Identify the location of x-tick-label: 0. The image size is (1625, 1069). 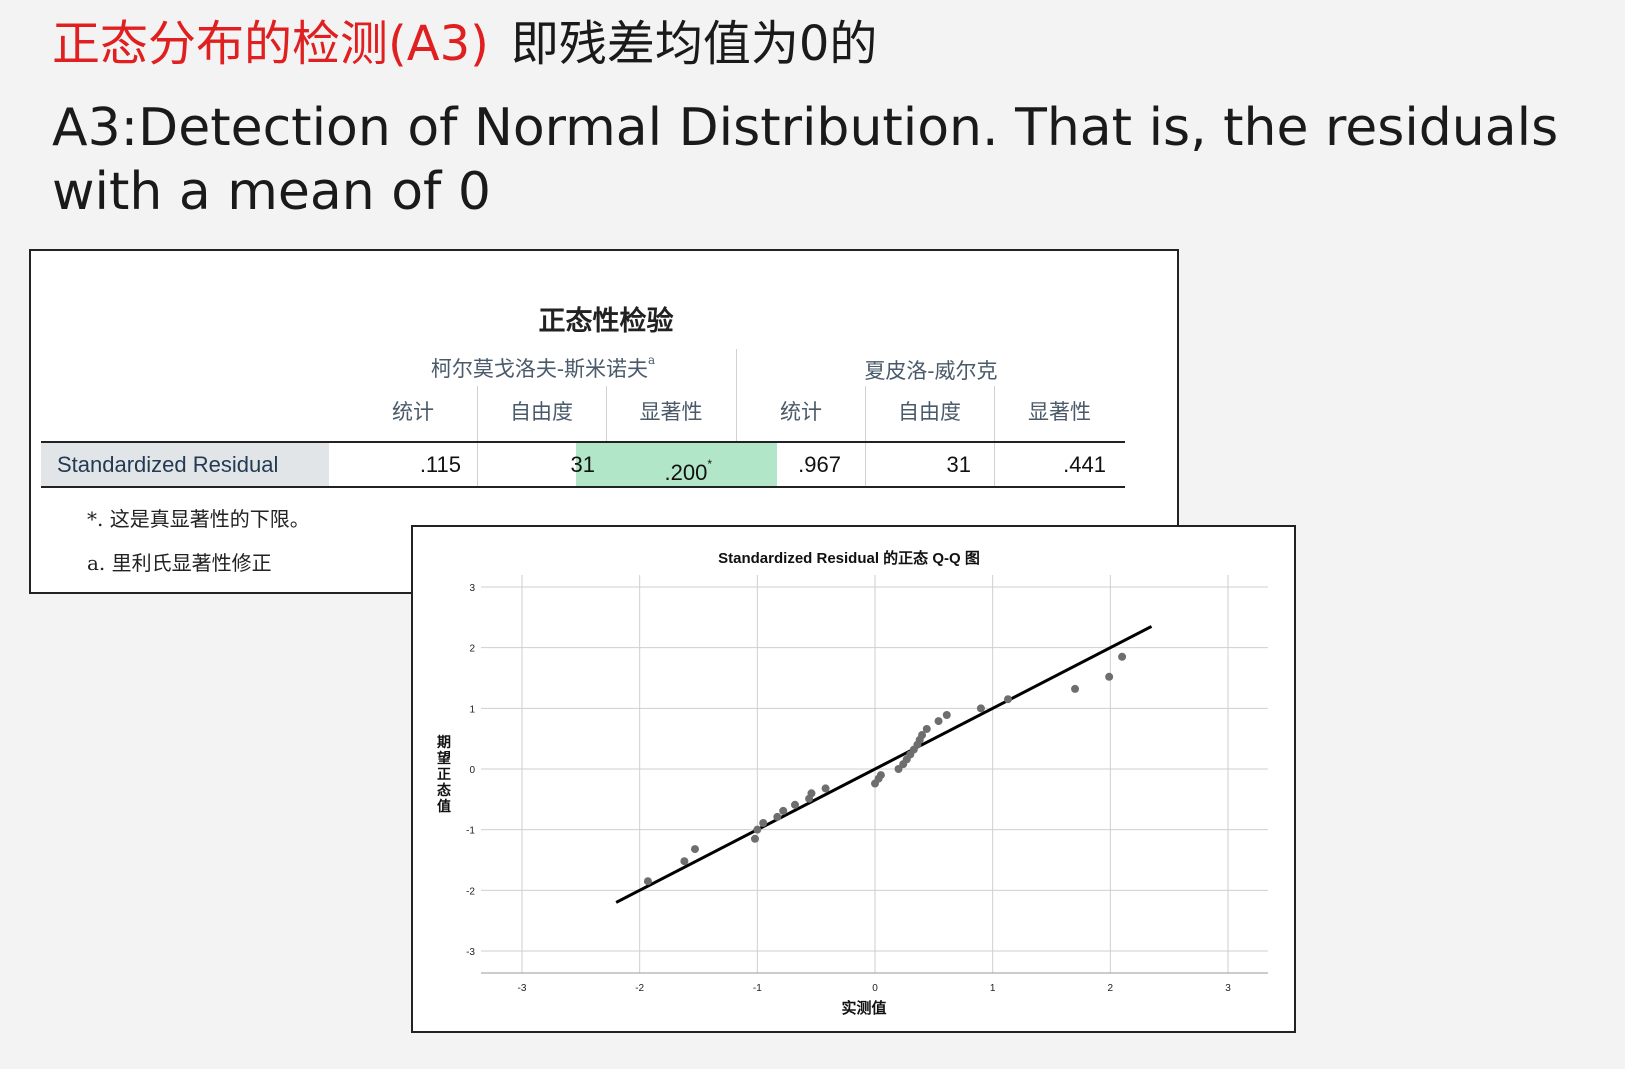
(875, 988).